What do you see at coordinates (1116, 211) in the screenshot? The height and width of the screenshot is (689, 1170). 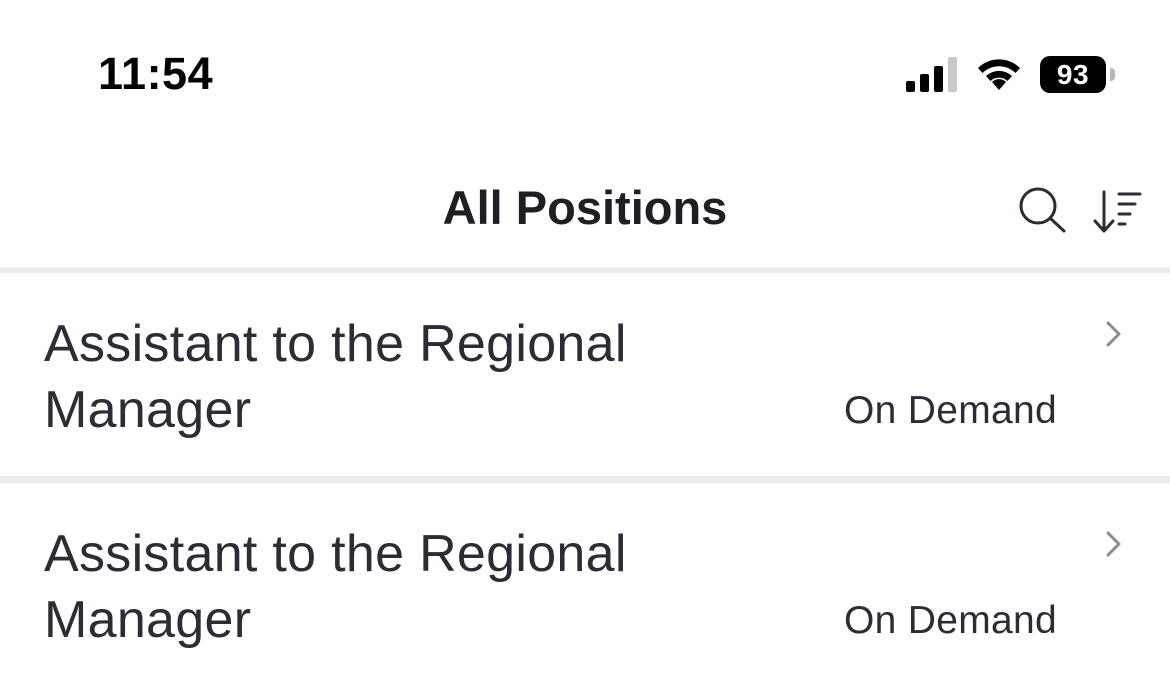 I see `sort-descending-icon` at bounding box center [1116, 211].